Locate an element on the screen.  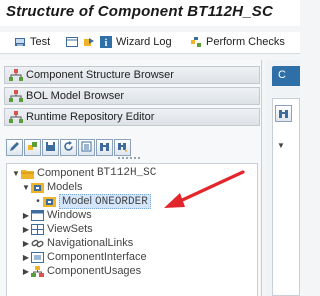
info-icon: i is located at coordinates (106, 42).